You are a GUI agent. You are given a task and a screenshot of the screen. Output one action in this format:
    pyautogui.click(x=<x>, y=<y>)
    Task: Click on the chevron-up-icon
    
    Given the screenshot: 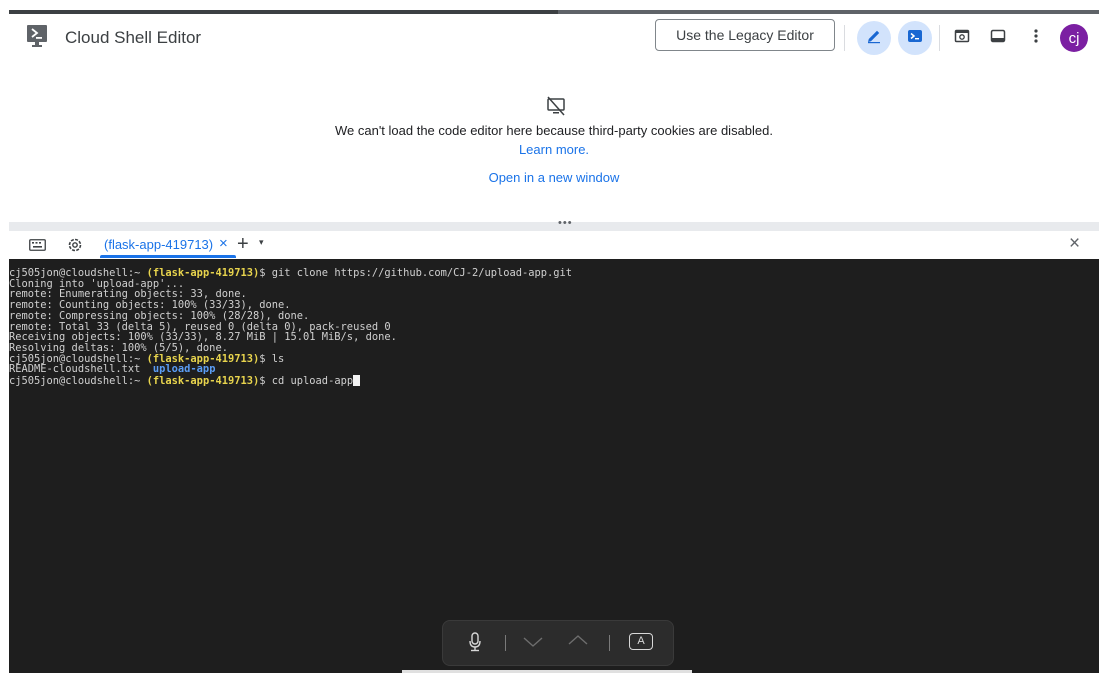 What is the action you would take?
    pyautogui.click(x=578, y=641)
    